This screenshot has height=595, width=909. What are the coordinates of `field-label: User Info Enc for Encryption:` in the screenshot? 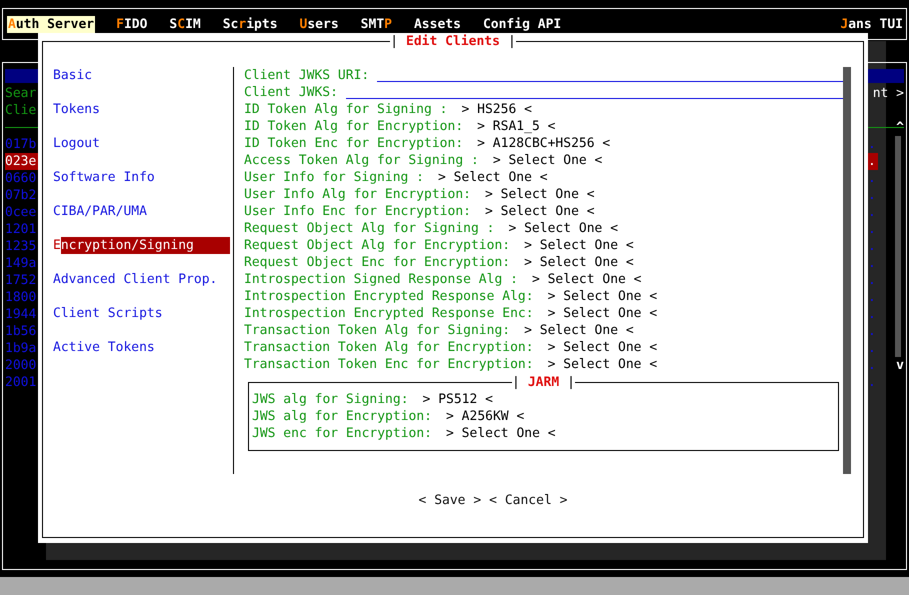 It's located at (357, 211).